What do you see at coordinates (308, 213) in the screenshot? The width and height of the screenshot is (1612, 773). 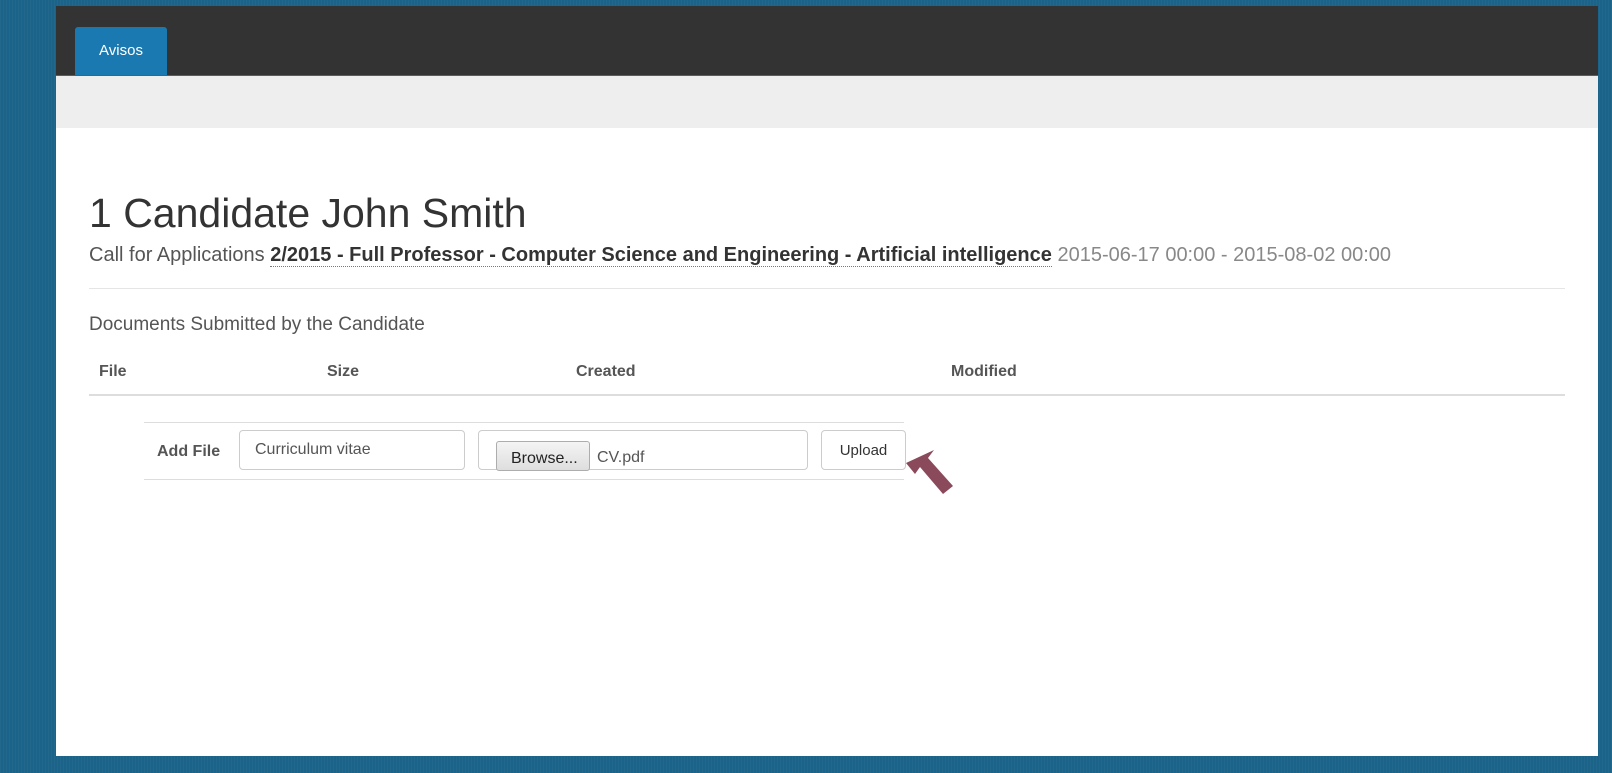 I see `page-title: 1 Candidate John Smith` at bounding box center [308, 213].